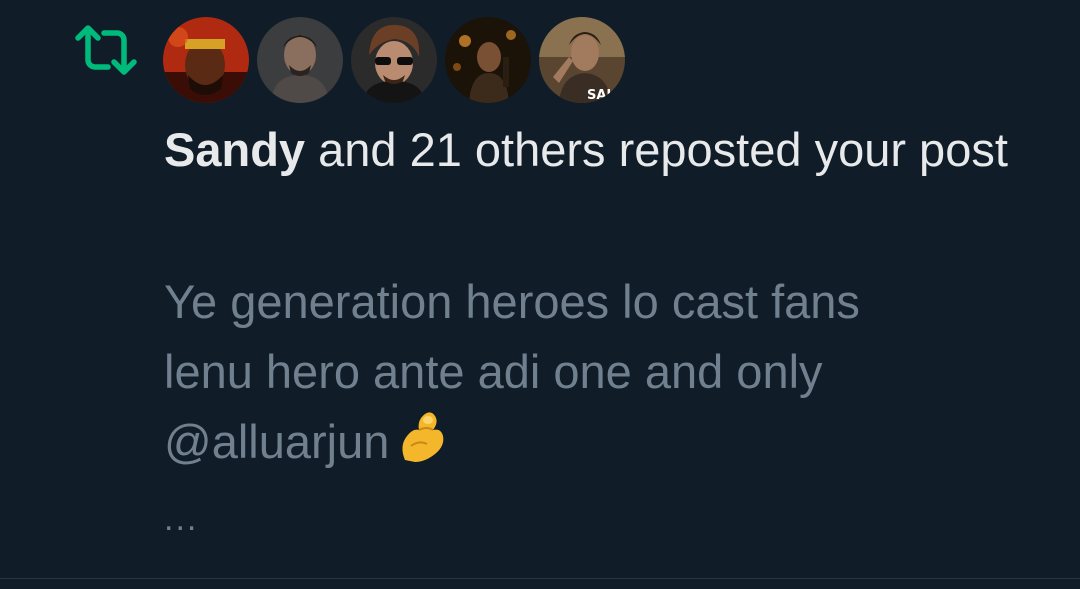 This screenshot has height=589, width=1080. I want to click on avatar: SAI, so click(582, 60).